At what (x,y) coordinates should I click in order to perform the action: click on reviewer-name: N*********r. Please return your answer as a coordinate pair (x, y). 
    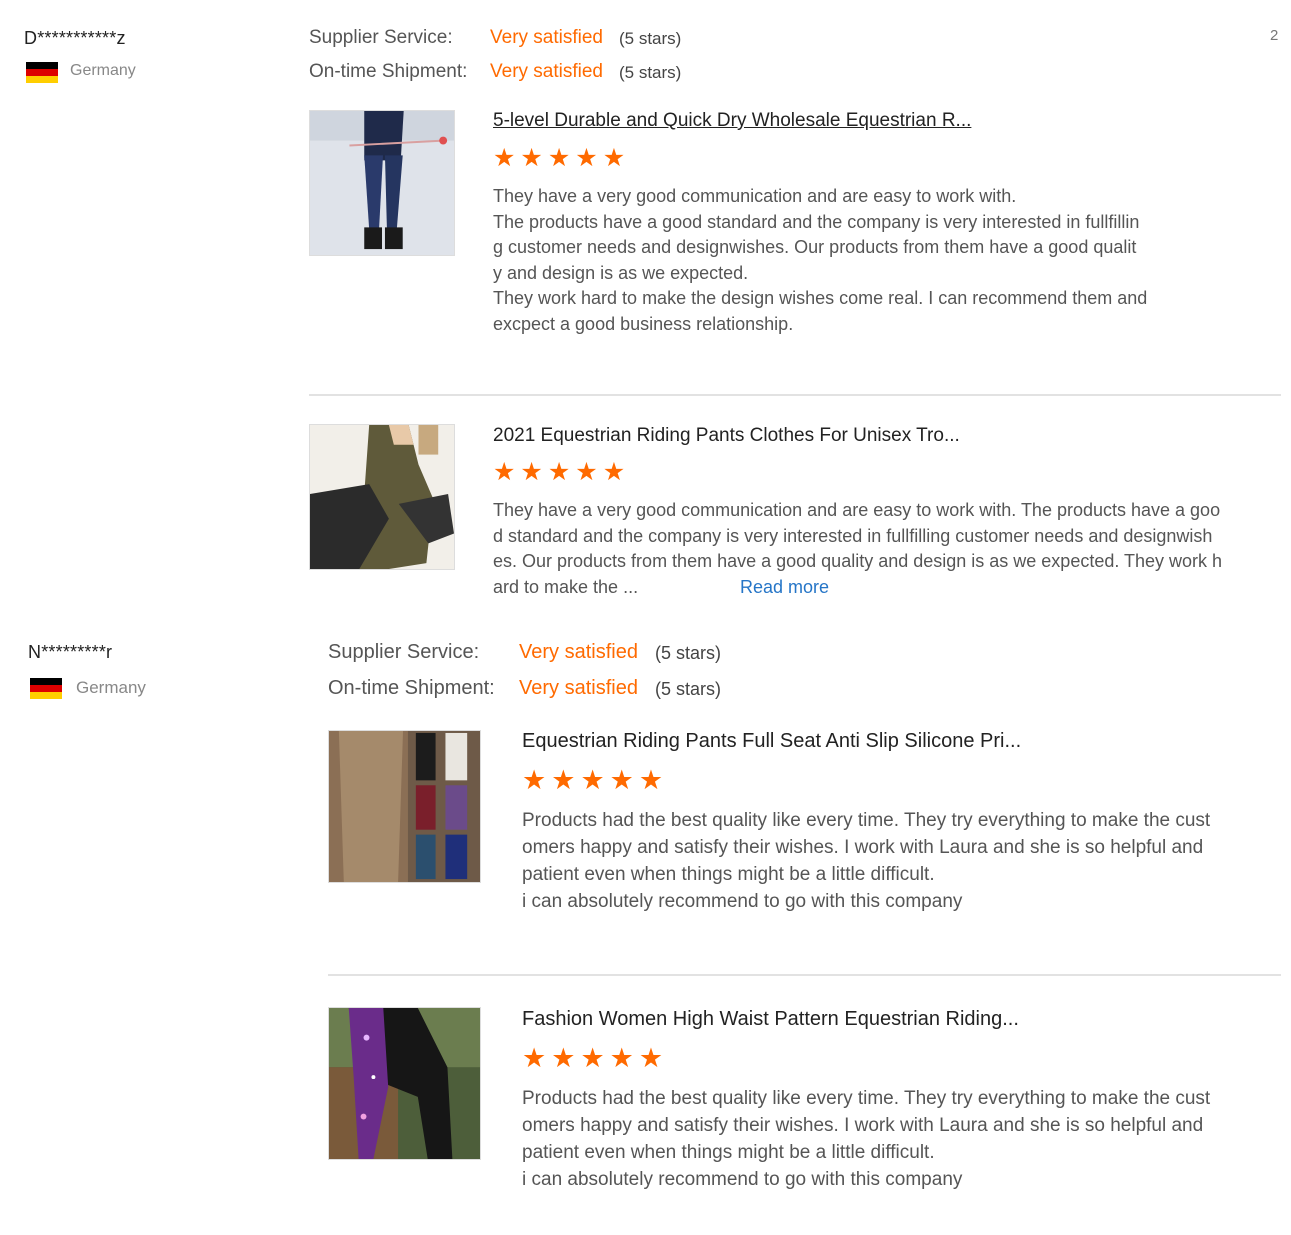
    Looking at the image, I should click on (70, 652).